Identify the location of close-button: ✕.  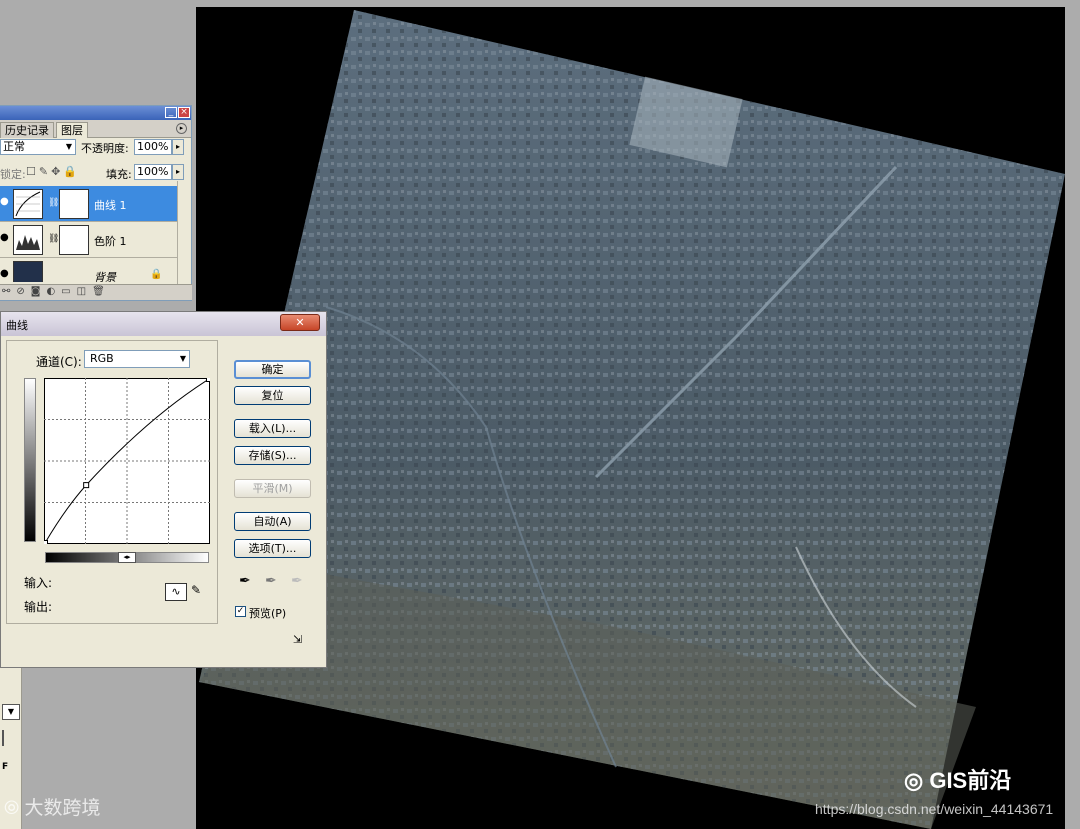
(300, 322).